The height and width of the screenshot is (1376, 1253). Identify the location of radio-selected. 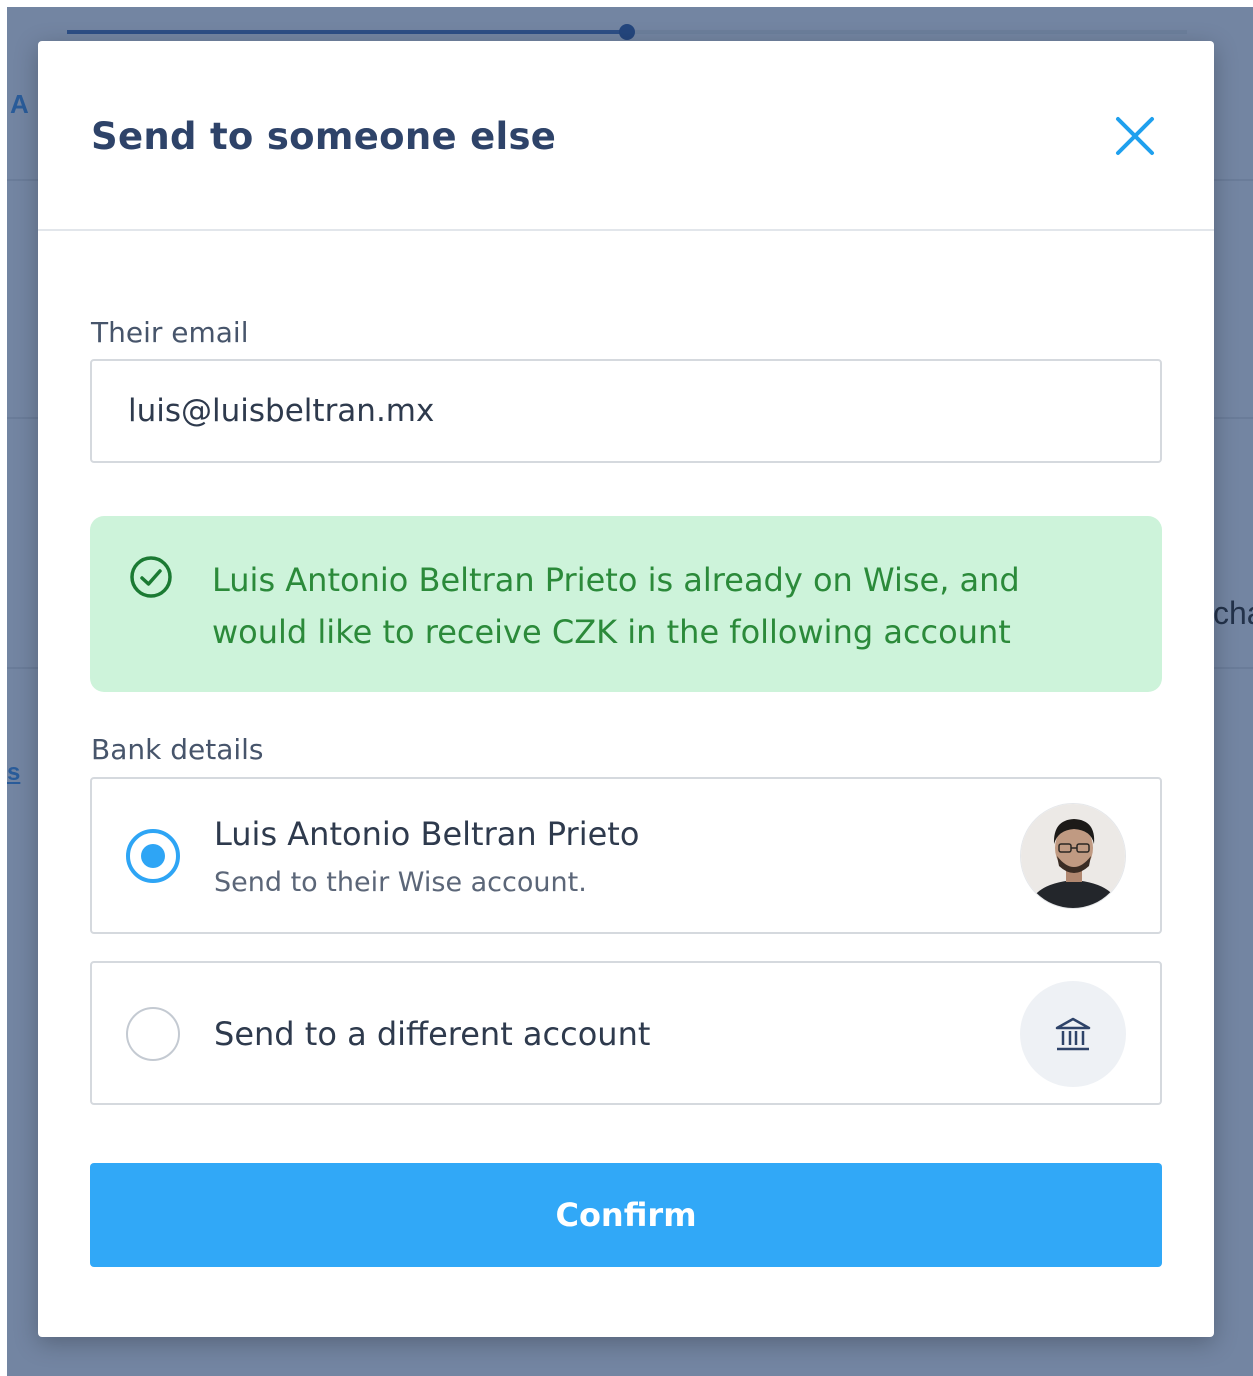
(153, 856).